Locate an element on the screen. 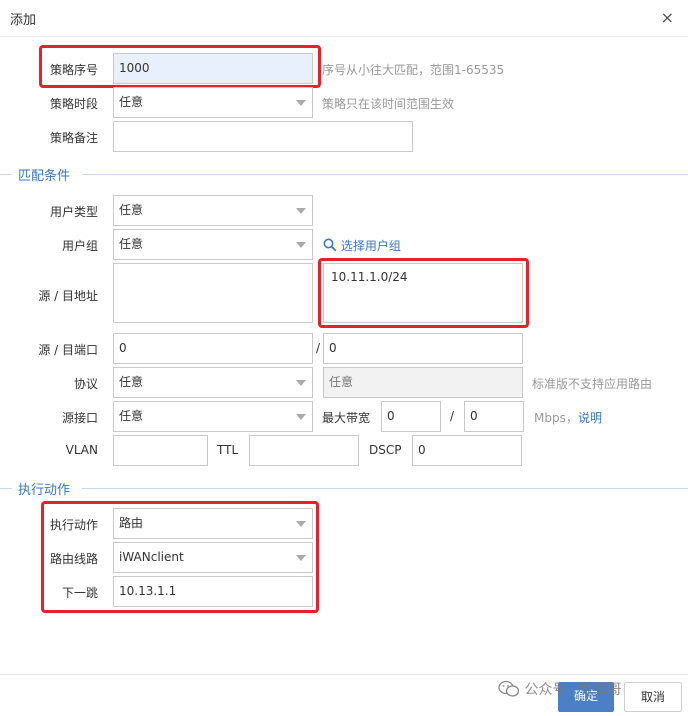 This screenshot has height=716, width=688. note-label: 策略备注 is located at coordinates (73, 138).